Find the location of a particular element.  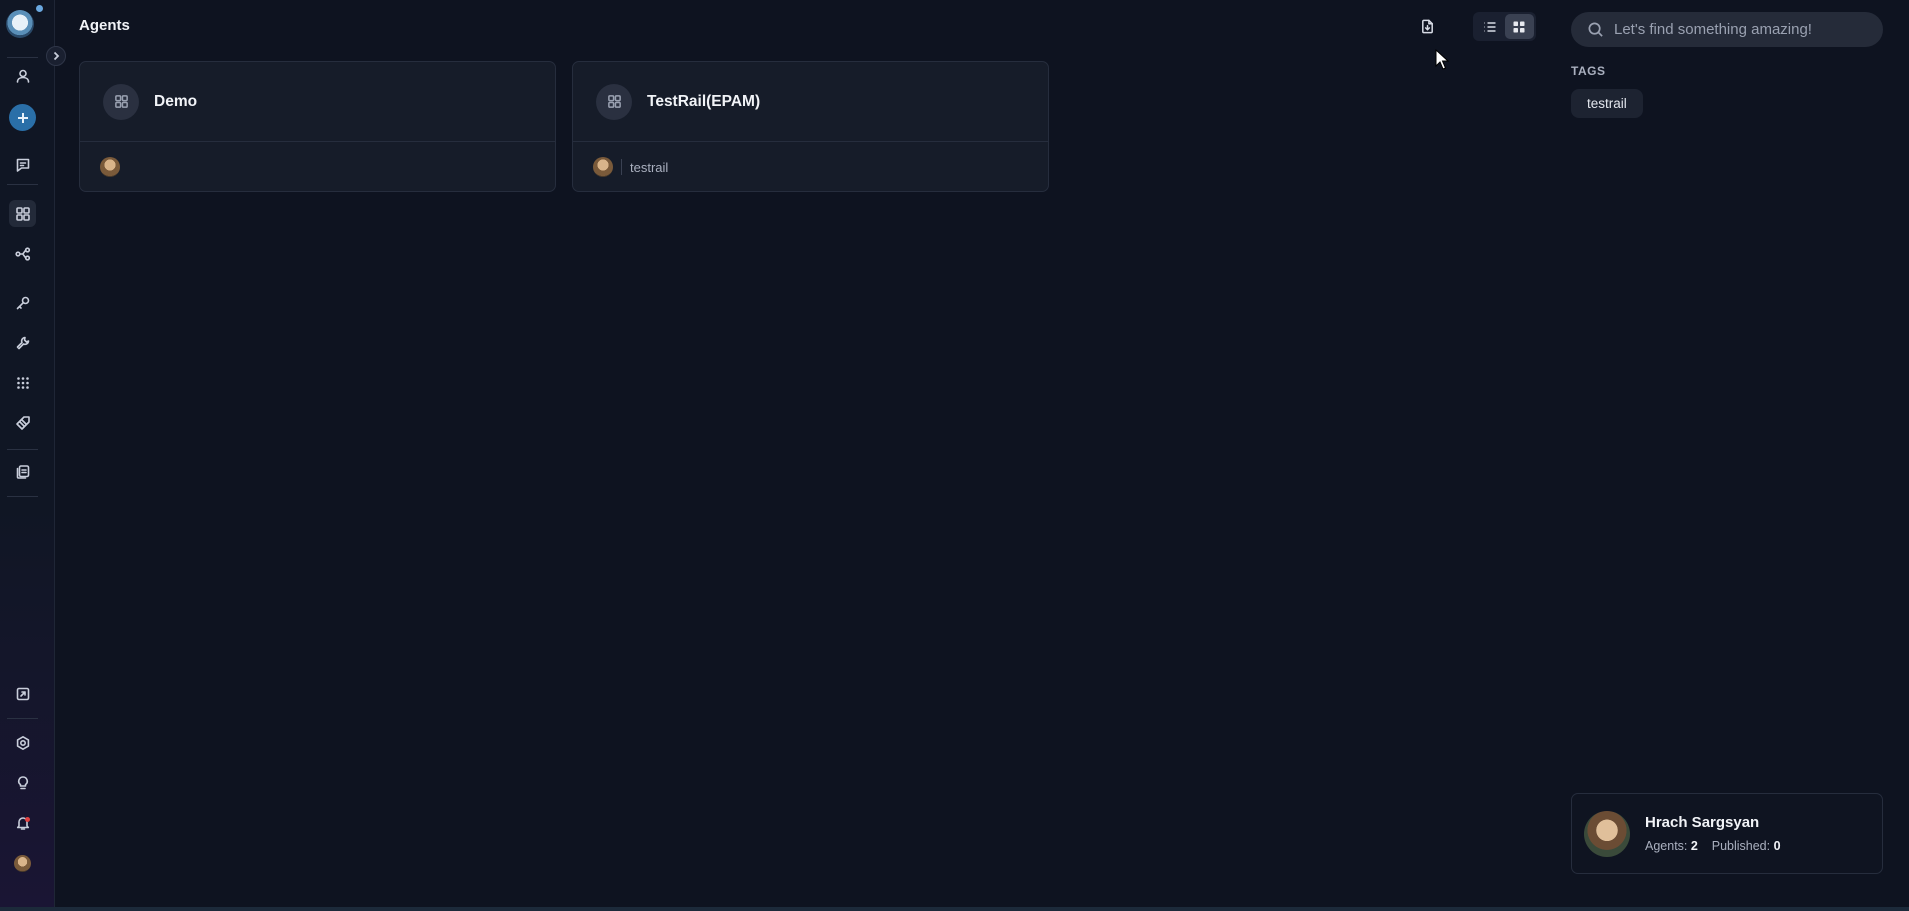

agent-tag: testrail is located at coordinates (649, 167).